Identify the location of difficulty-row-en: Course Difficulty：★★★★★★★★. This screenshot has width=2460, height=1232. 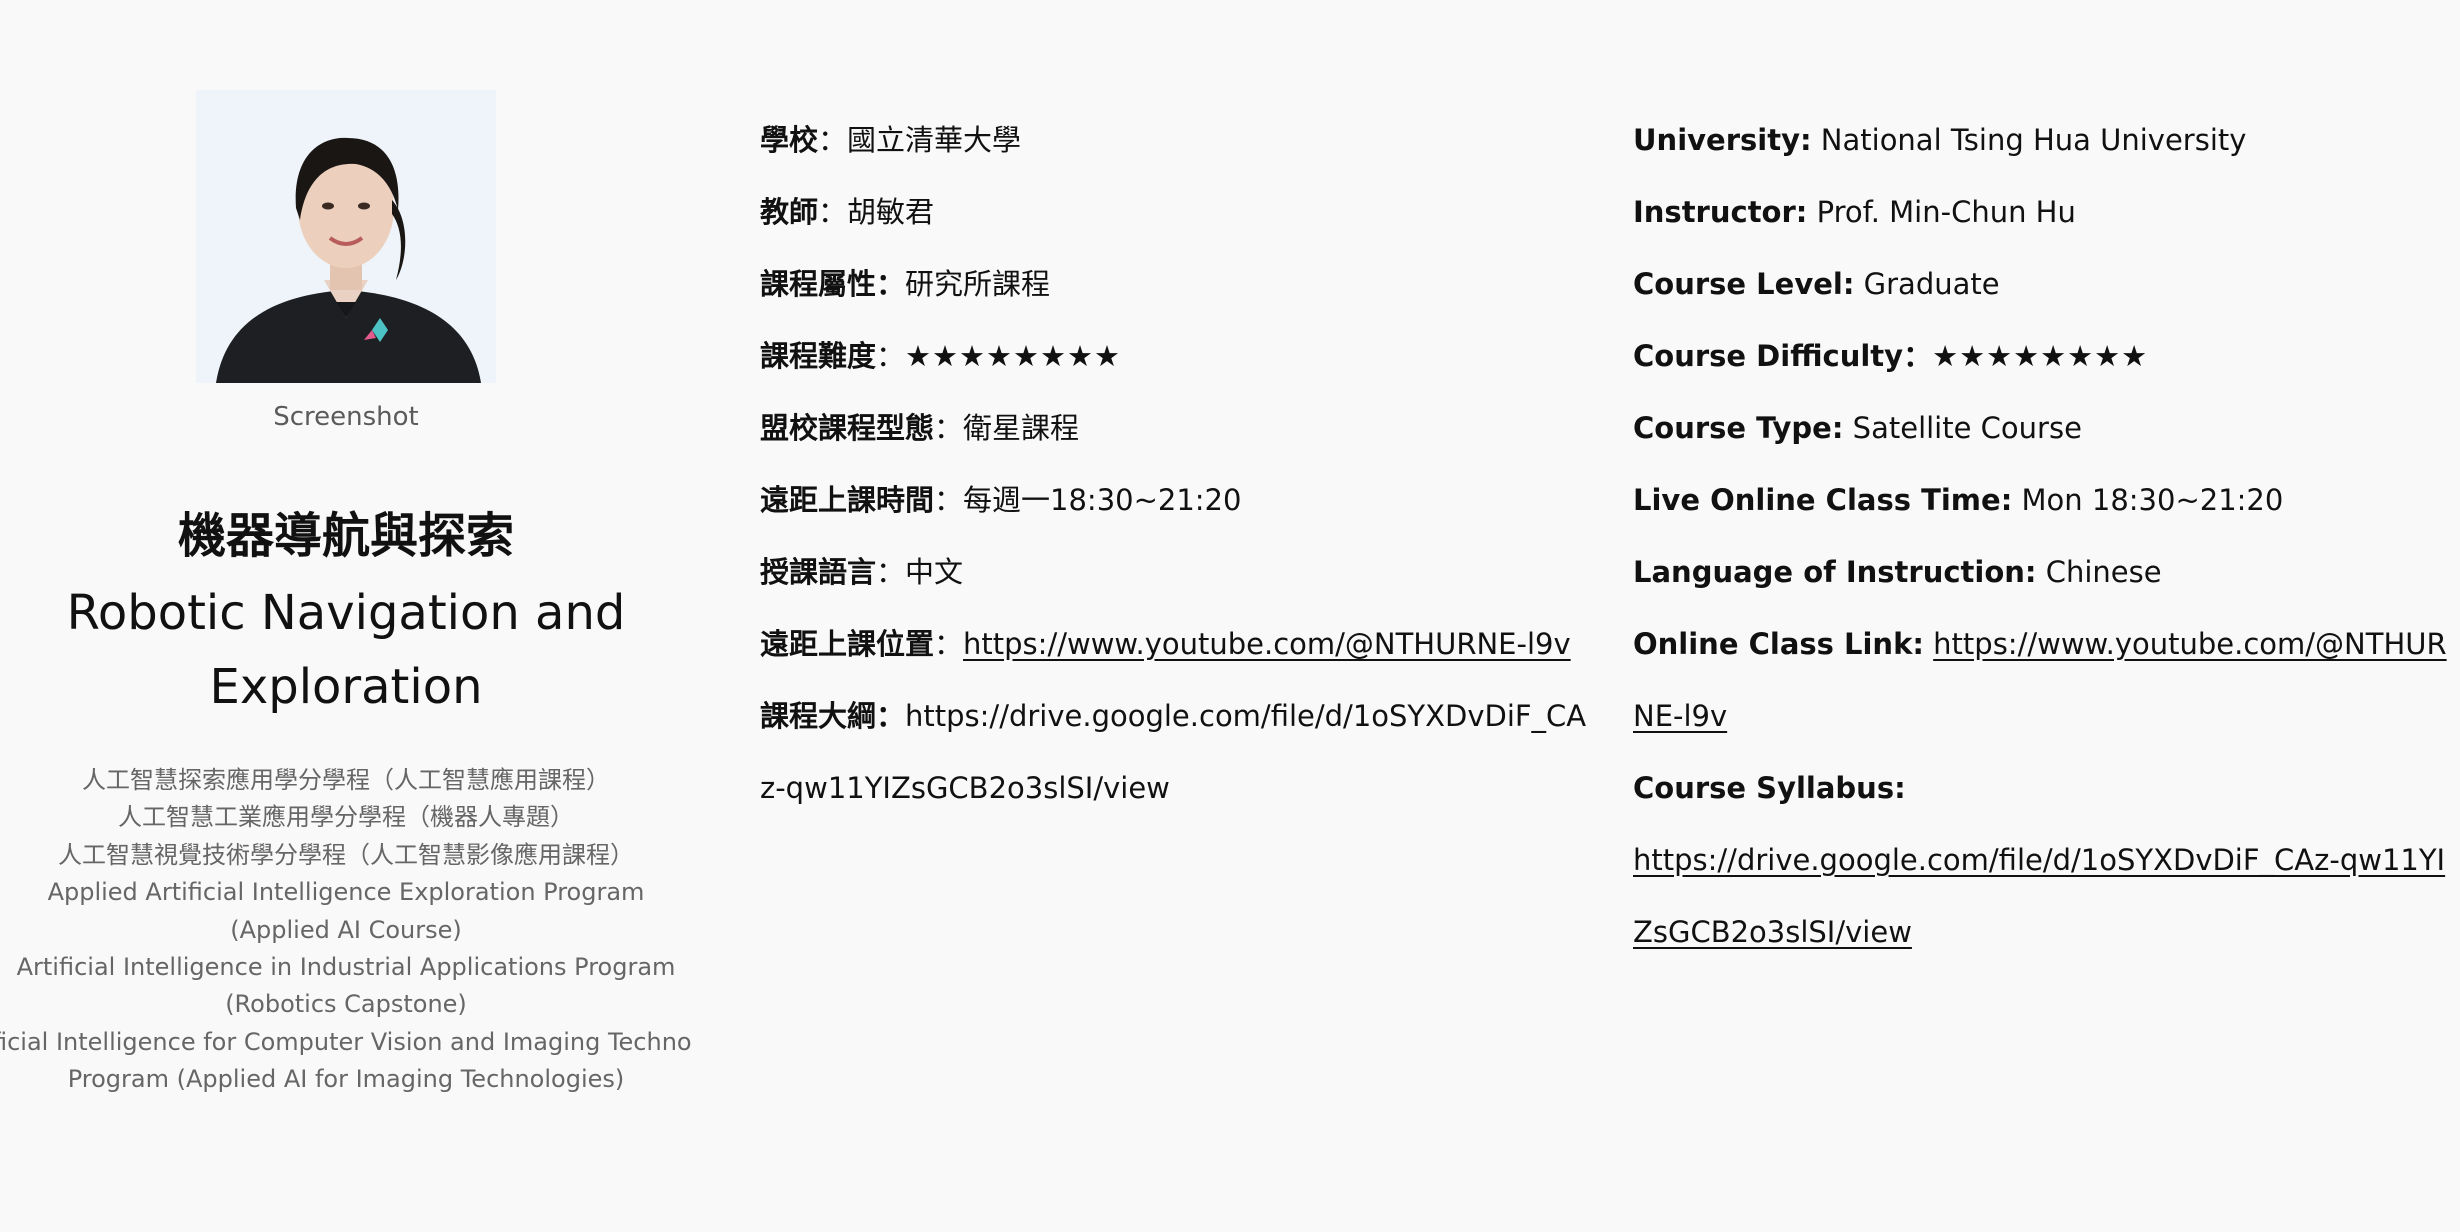
(2043, 356).